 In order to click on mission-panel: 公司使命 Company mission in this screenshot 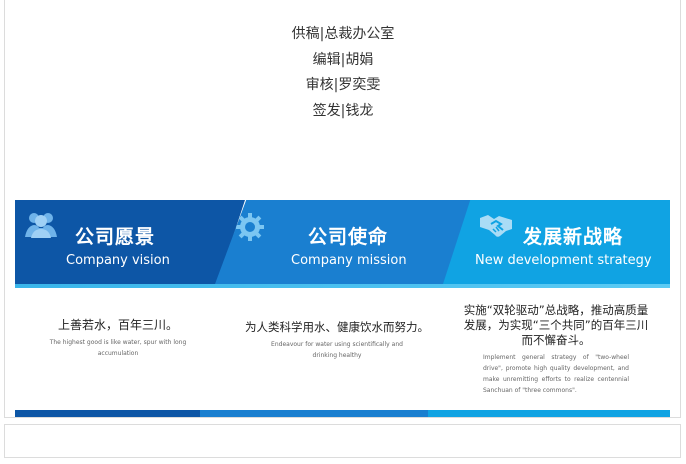, I will do `click(345, 242)`.